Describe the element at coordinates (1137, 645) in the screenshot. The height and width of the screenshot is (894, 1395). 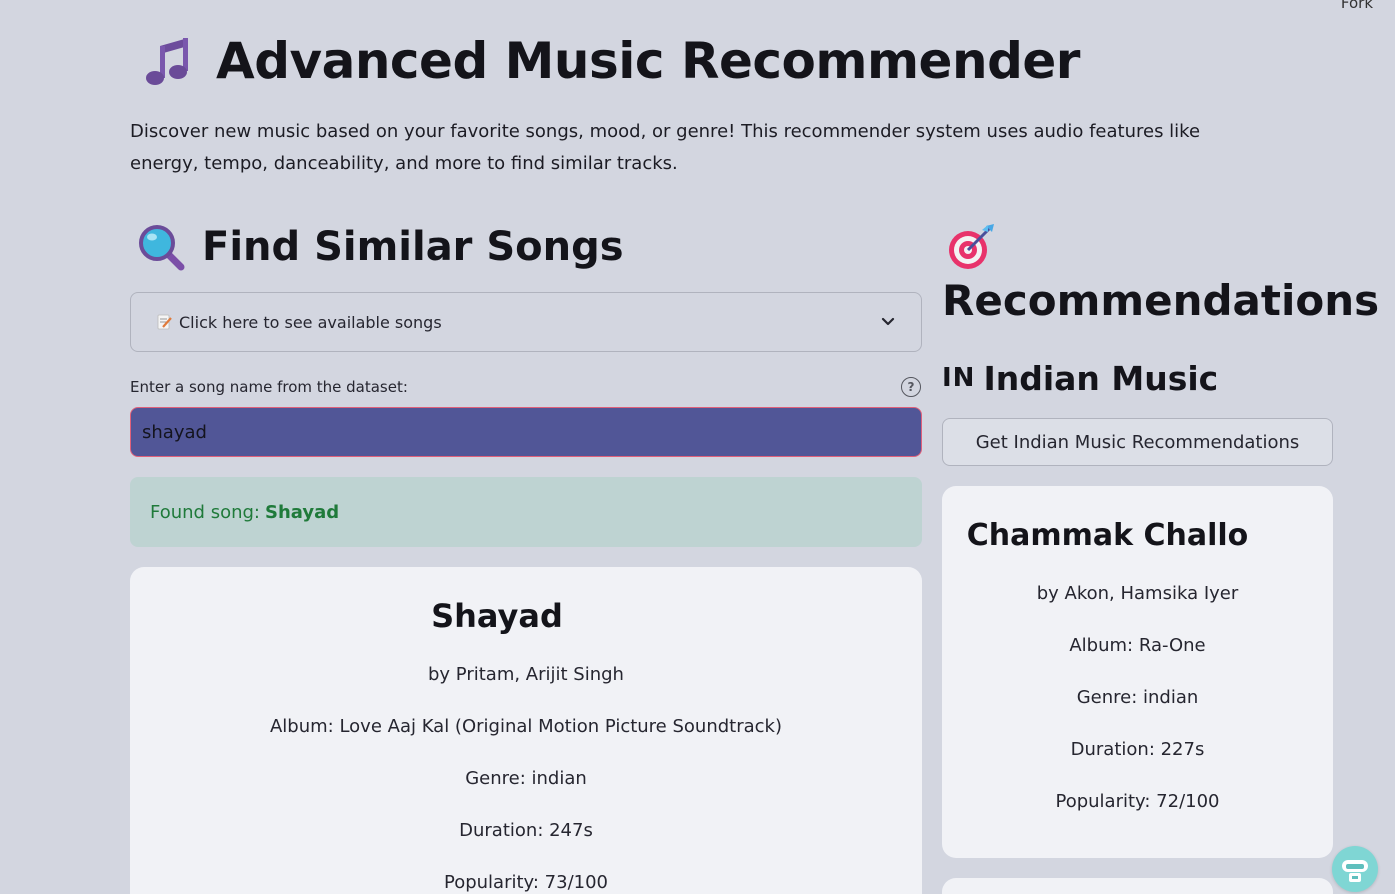
I see `rec-card-album: Album: Ra-One` at that location.